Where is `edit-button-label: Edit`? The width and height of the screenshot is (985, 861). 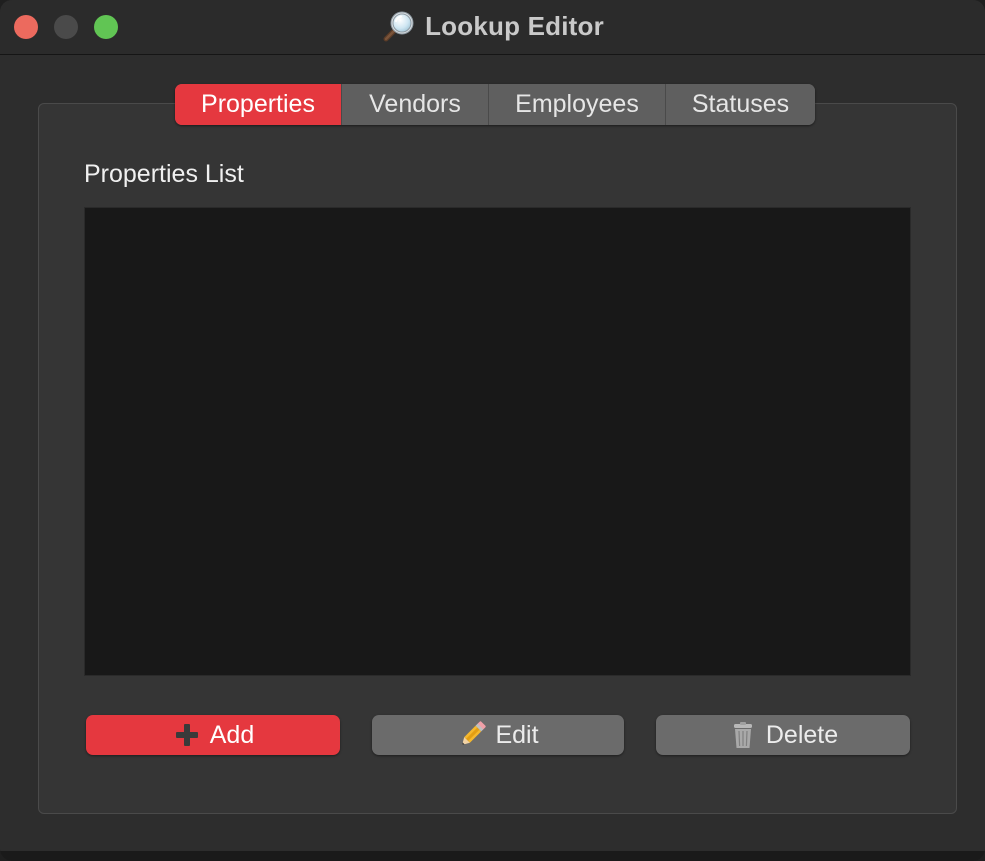
edit-button-label: Edit is located at coordinates (517, 734).